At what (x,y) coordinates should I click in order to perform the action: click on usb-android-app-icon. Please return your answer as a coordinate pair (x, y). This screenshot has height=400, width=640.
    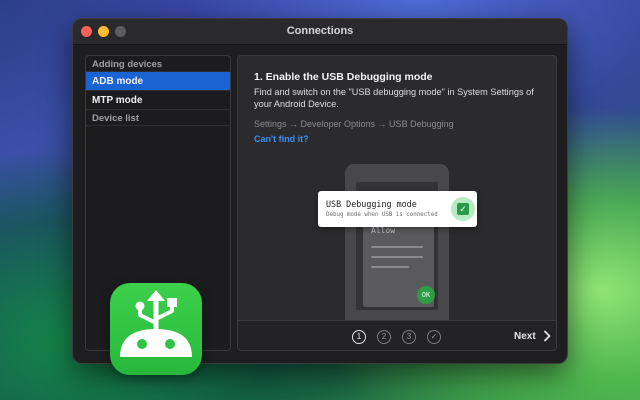
    Looking at the image, I should click on (156, 329).